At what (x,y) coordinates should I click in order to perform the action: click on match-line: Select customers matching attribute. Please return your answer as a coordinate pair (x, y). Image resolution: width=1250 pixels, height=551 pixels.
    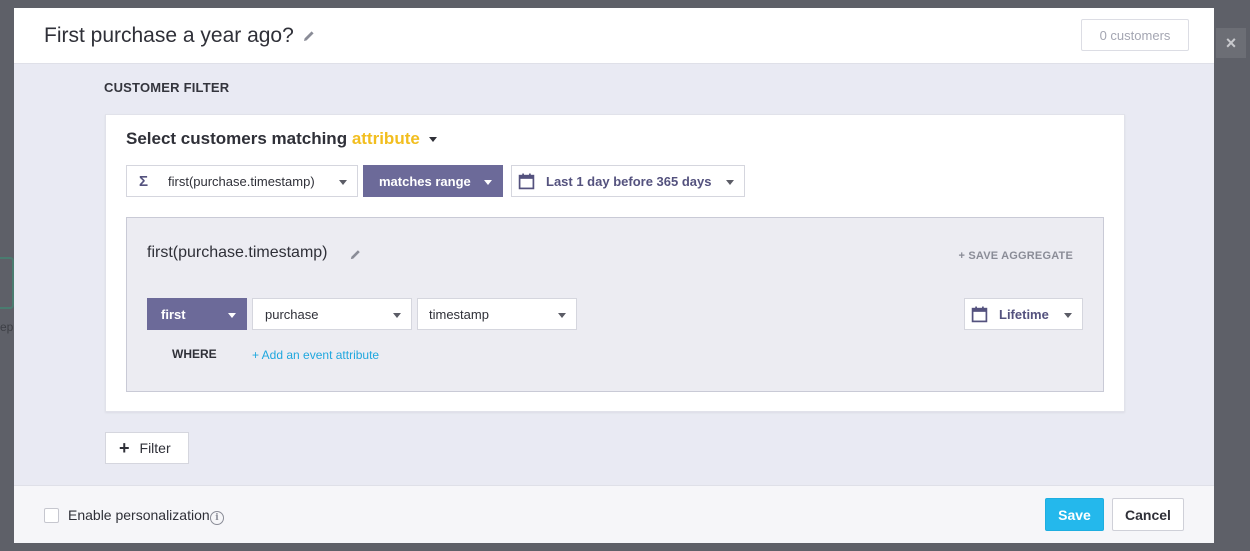
    Looking at the image, I should click on (281, 139).